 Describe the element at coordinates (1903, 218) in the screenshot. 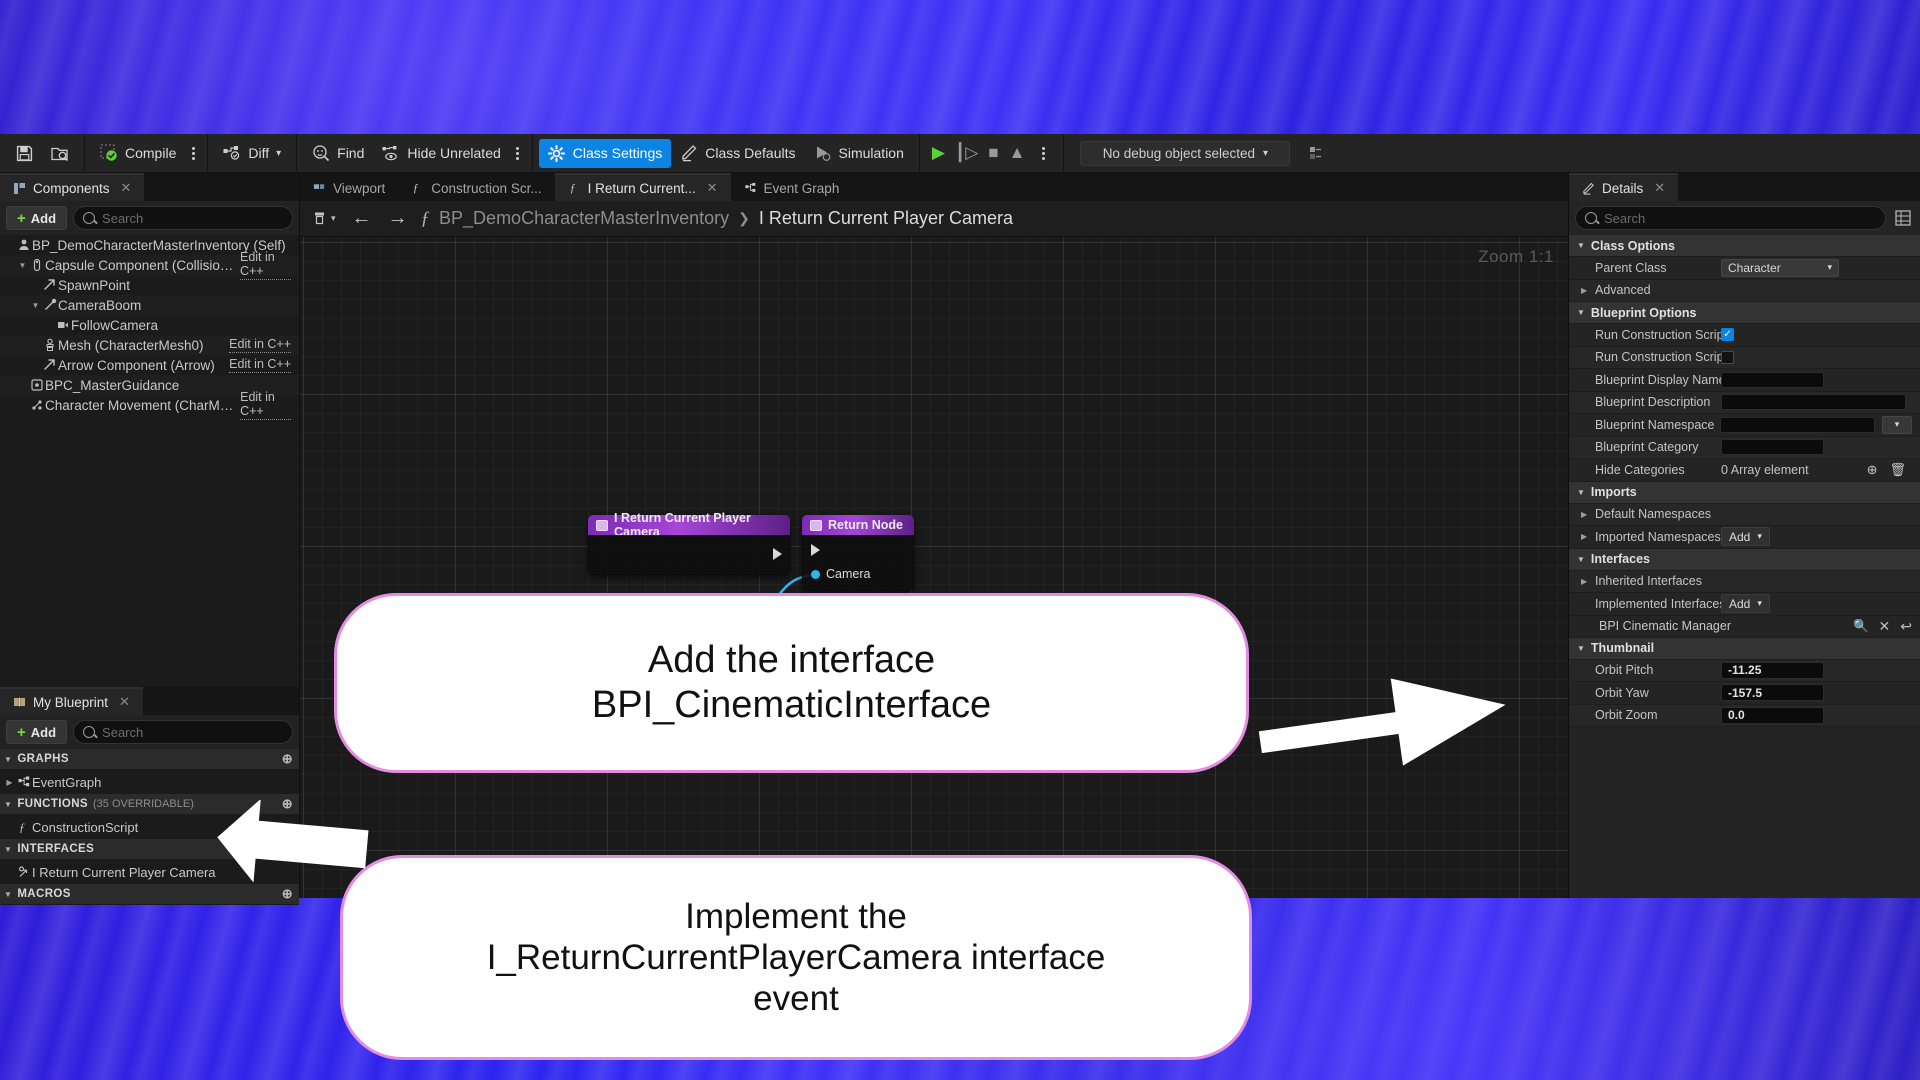

I see `details-view-options-button` at that location.